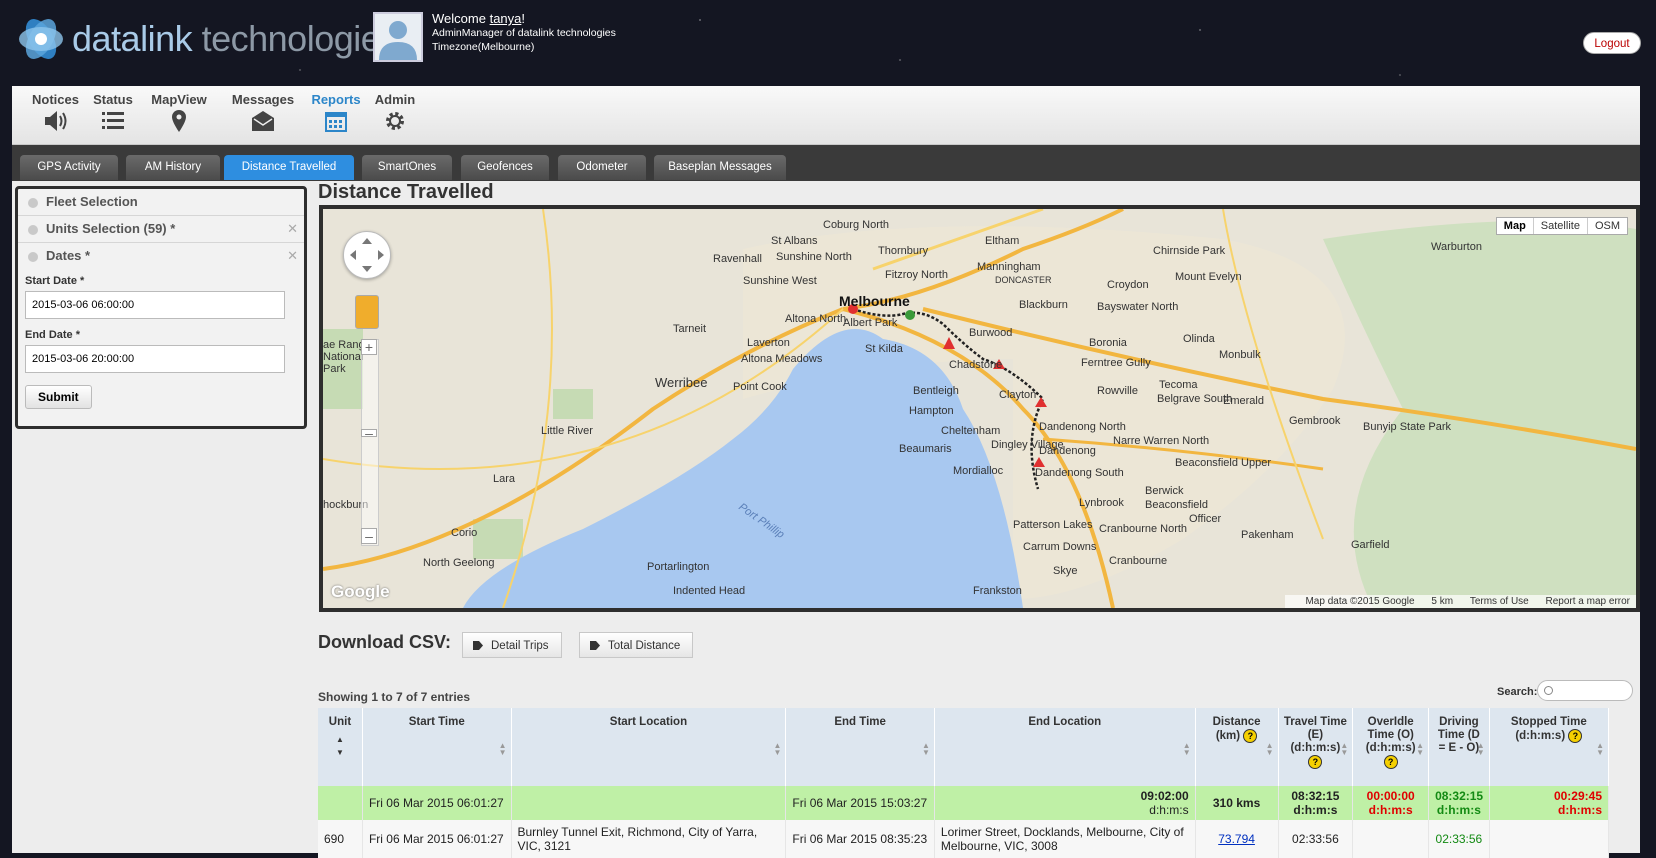 Image resolution: width=1656 pixels, height=858 pixels. Describe the element at coordinates (1143, 529) in the screenshot. I see `map-label-cranbourne-north: Cranbourne North` at that location.